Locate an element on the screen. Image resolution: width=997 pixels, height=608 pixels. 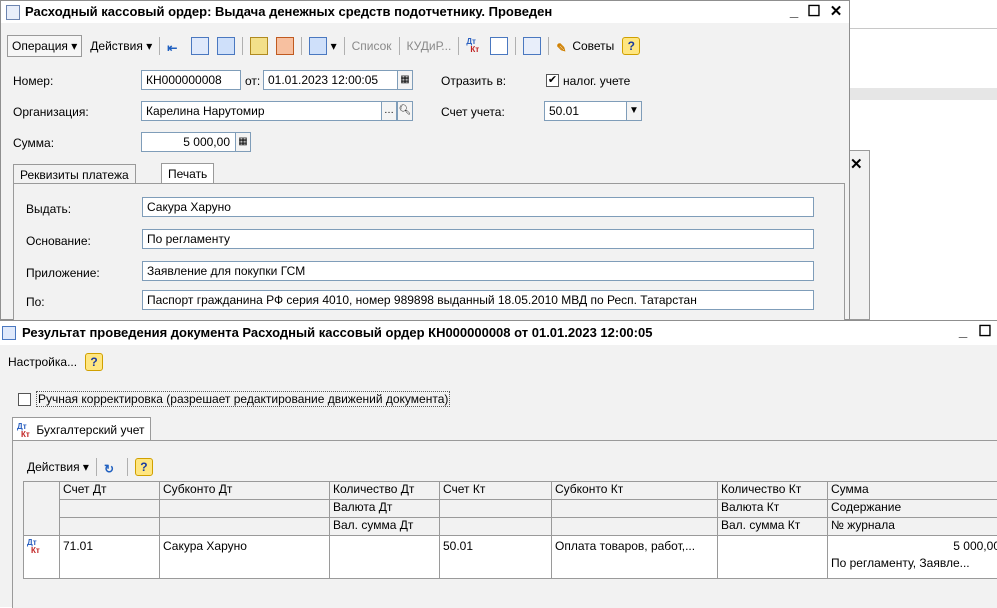
cell-debit-qty is located at coordinates (385, 557).